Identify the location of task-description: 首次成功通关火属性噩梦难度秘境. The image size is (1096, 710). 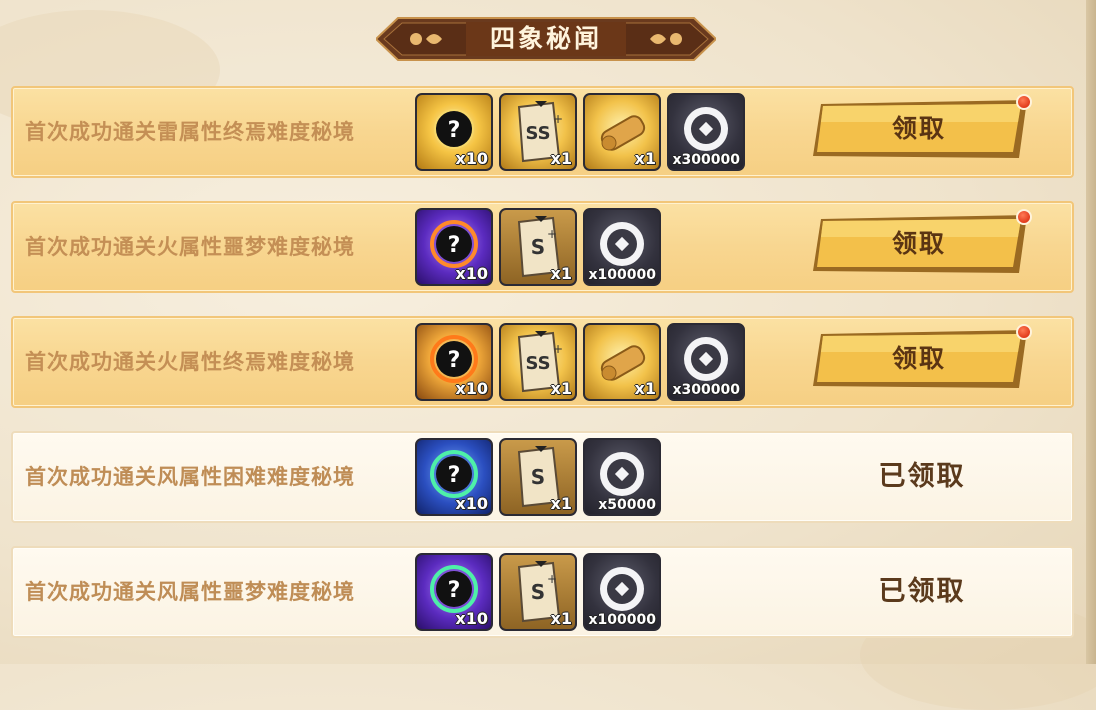
(190, 247).